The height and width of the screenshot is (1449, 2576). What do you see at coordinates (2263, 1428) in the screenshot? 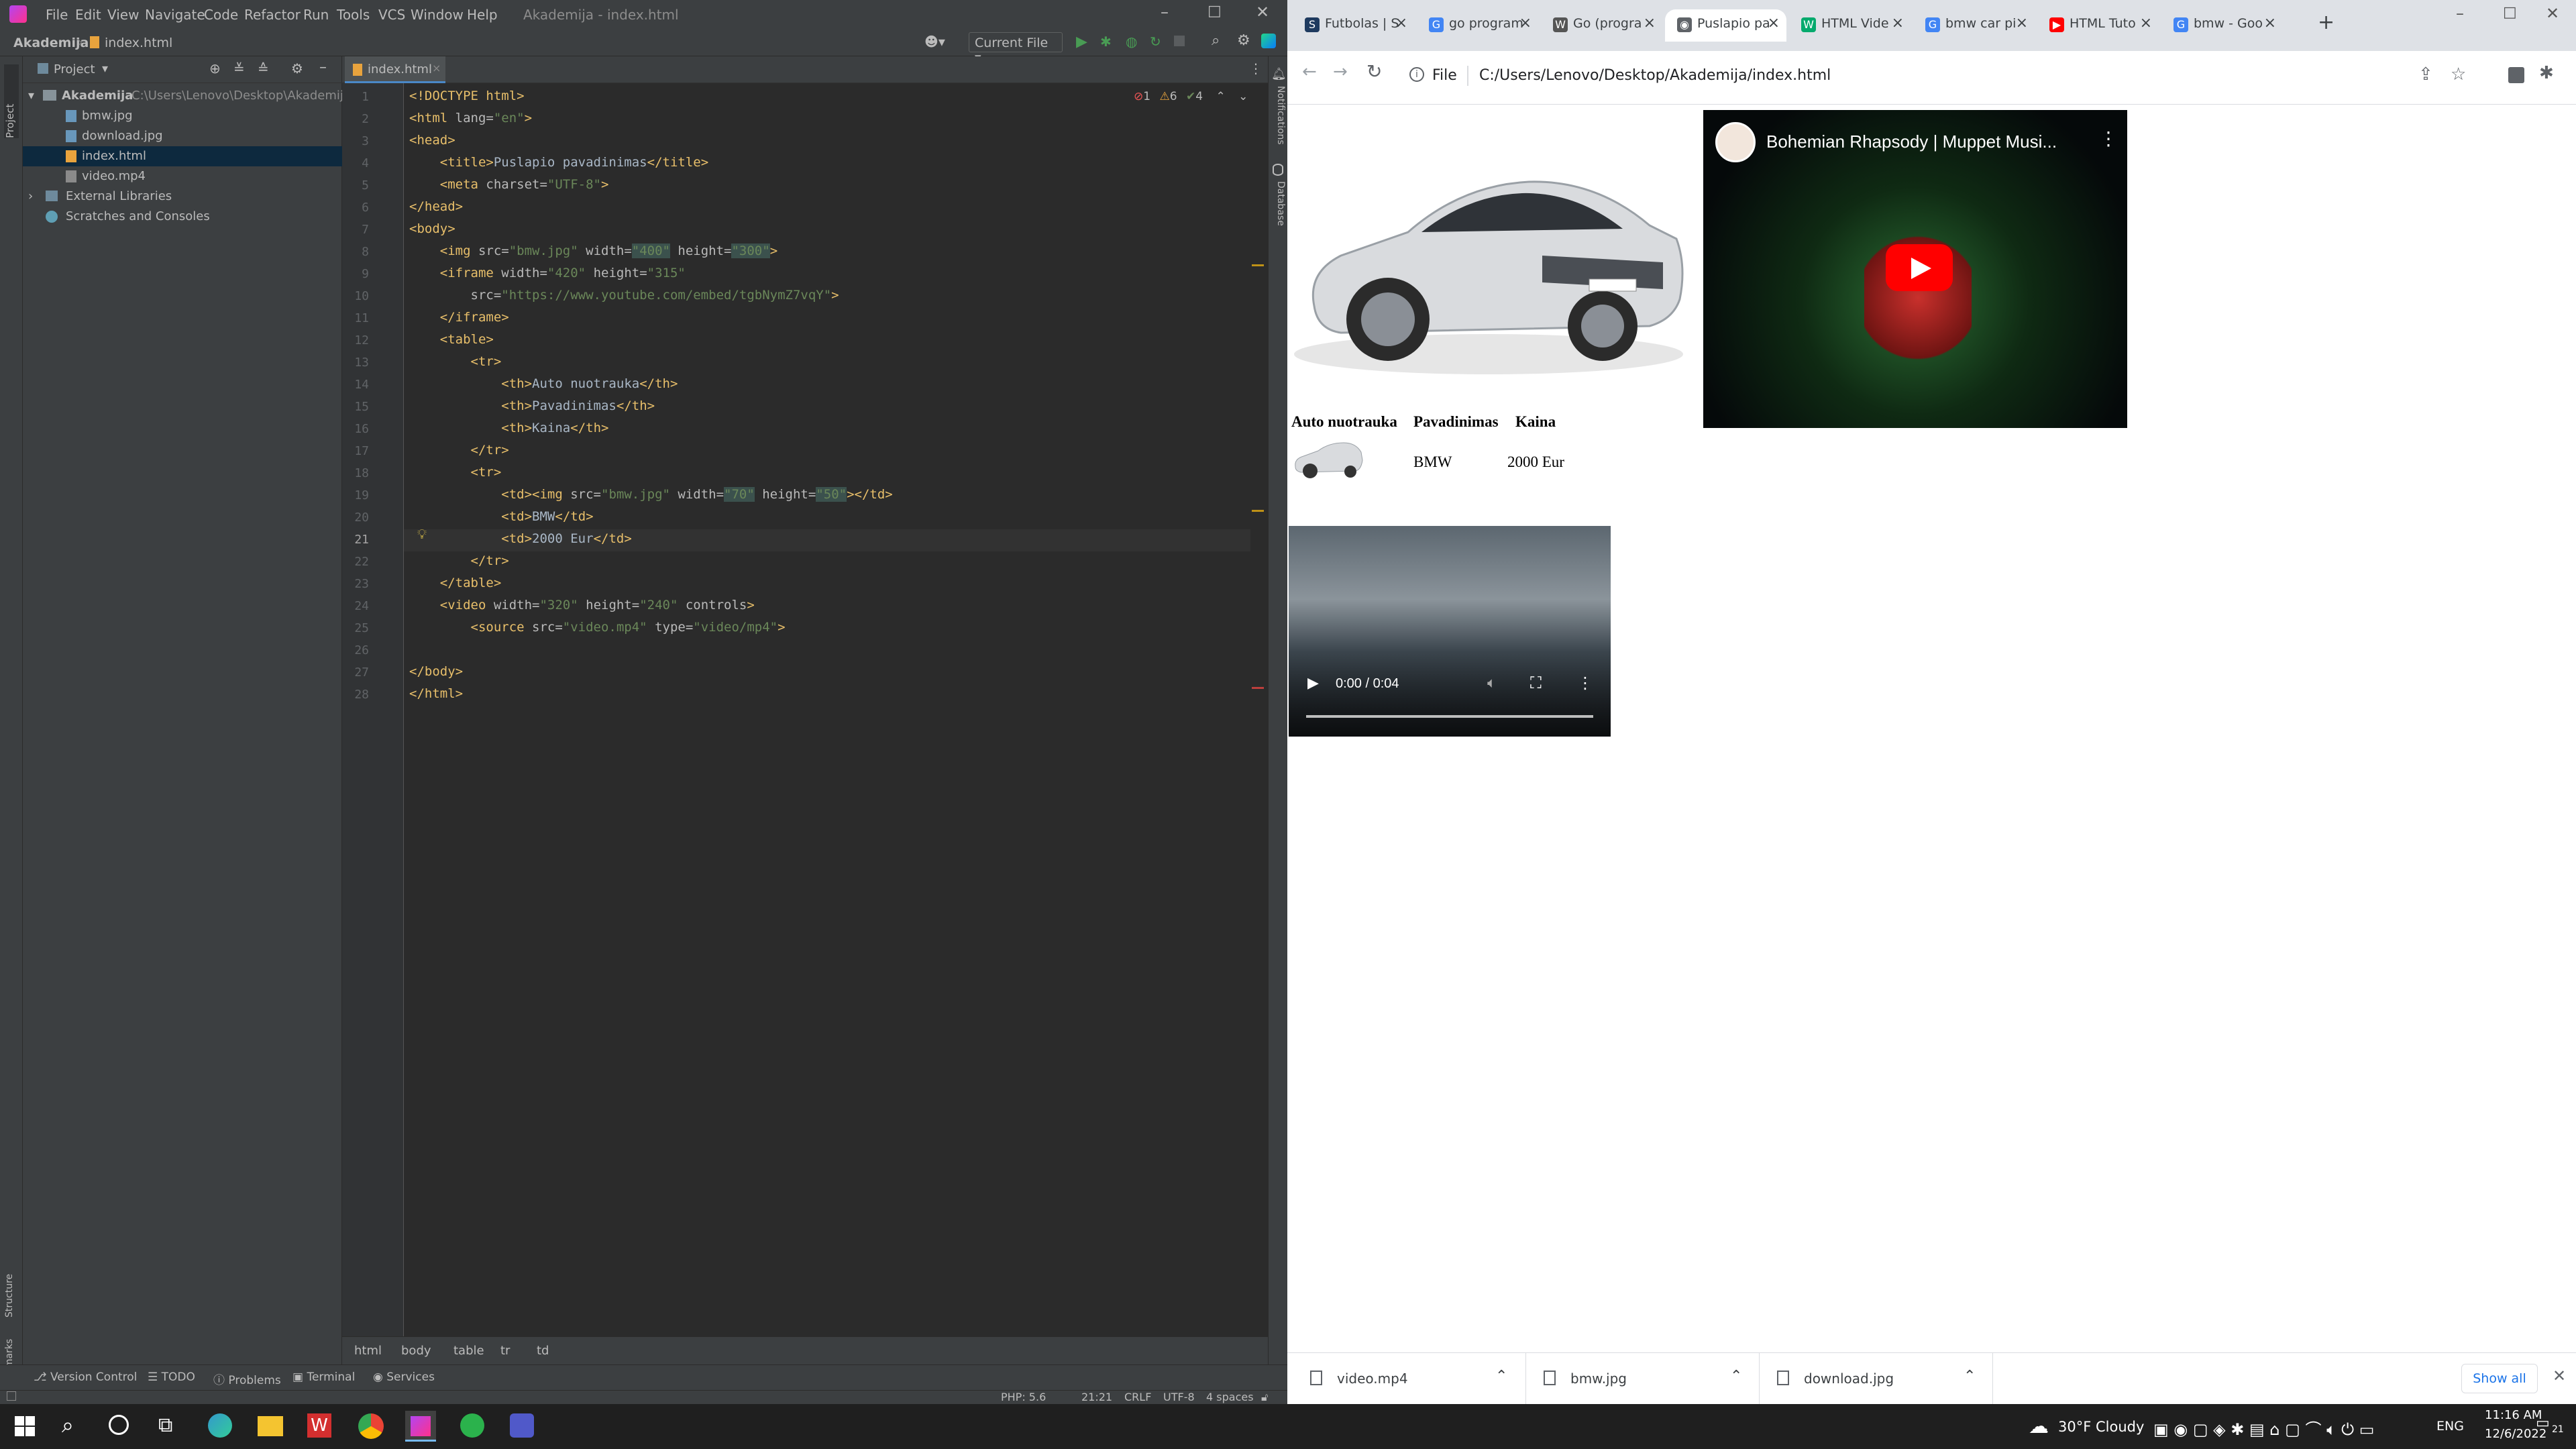
I see `tray-icons: ▣ ◉ ▢ ◈ ✱ ▤ ⌂ ▢ ⌒ 🔈︎ ⏻ ▭` at bounding box center [2263, 1428].